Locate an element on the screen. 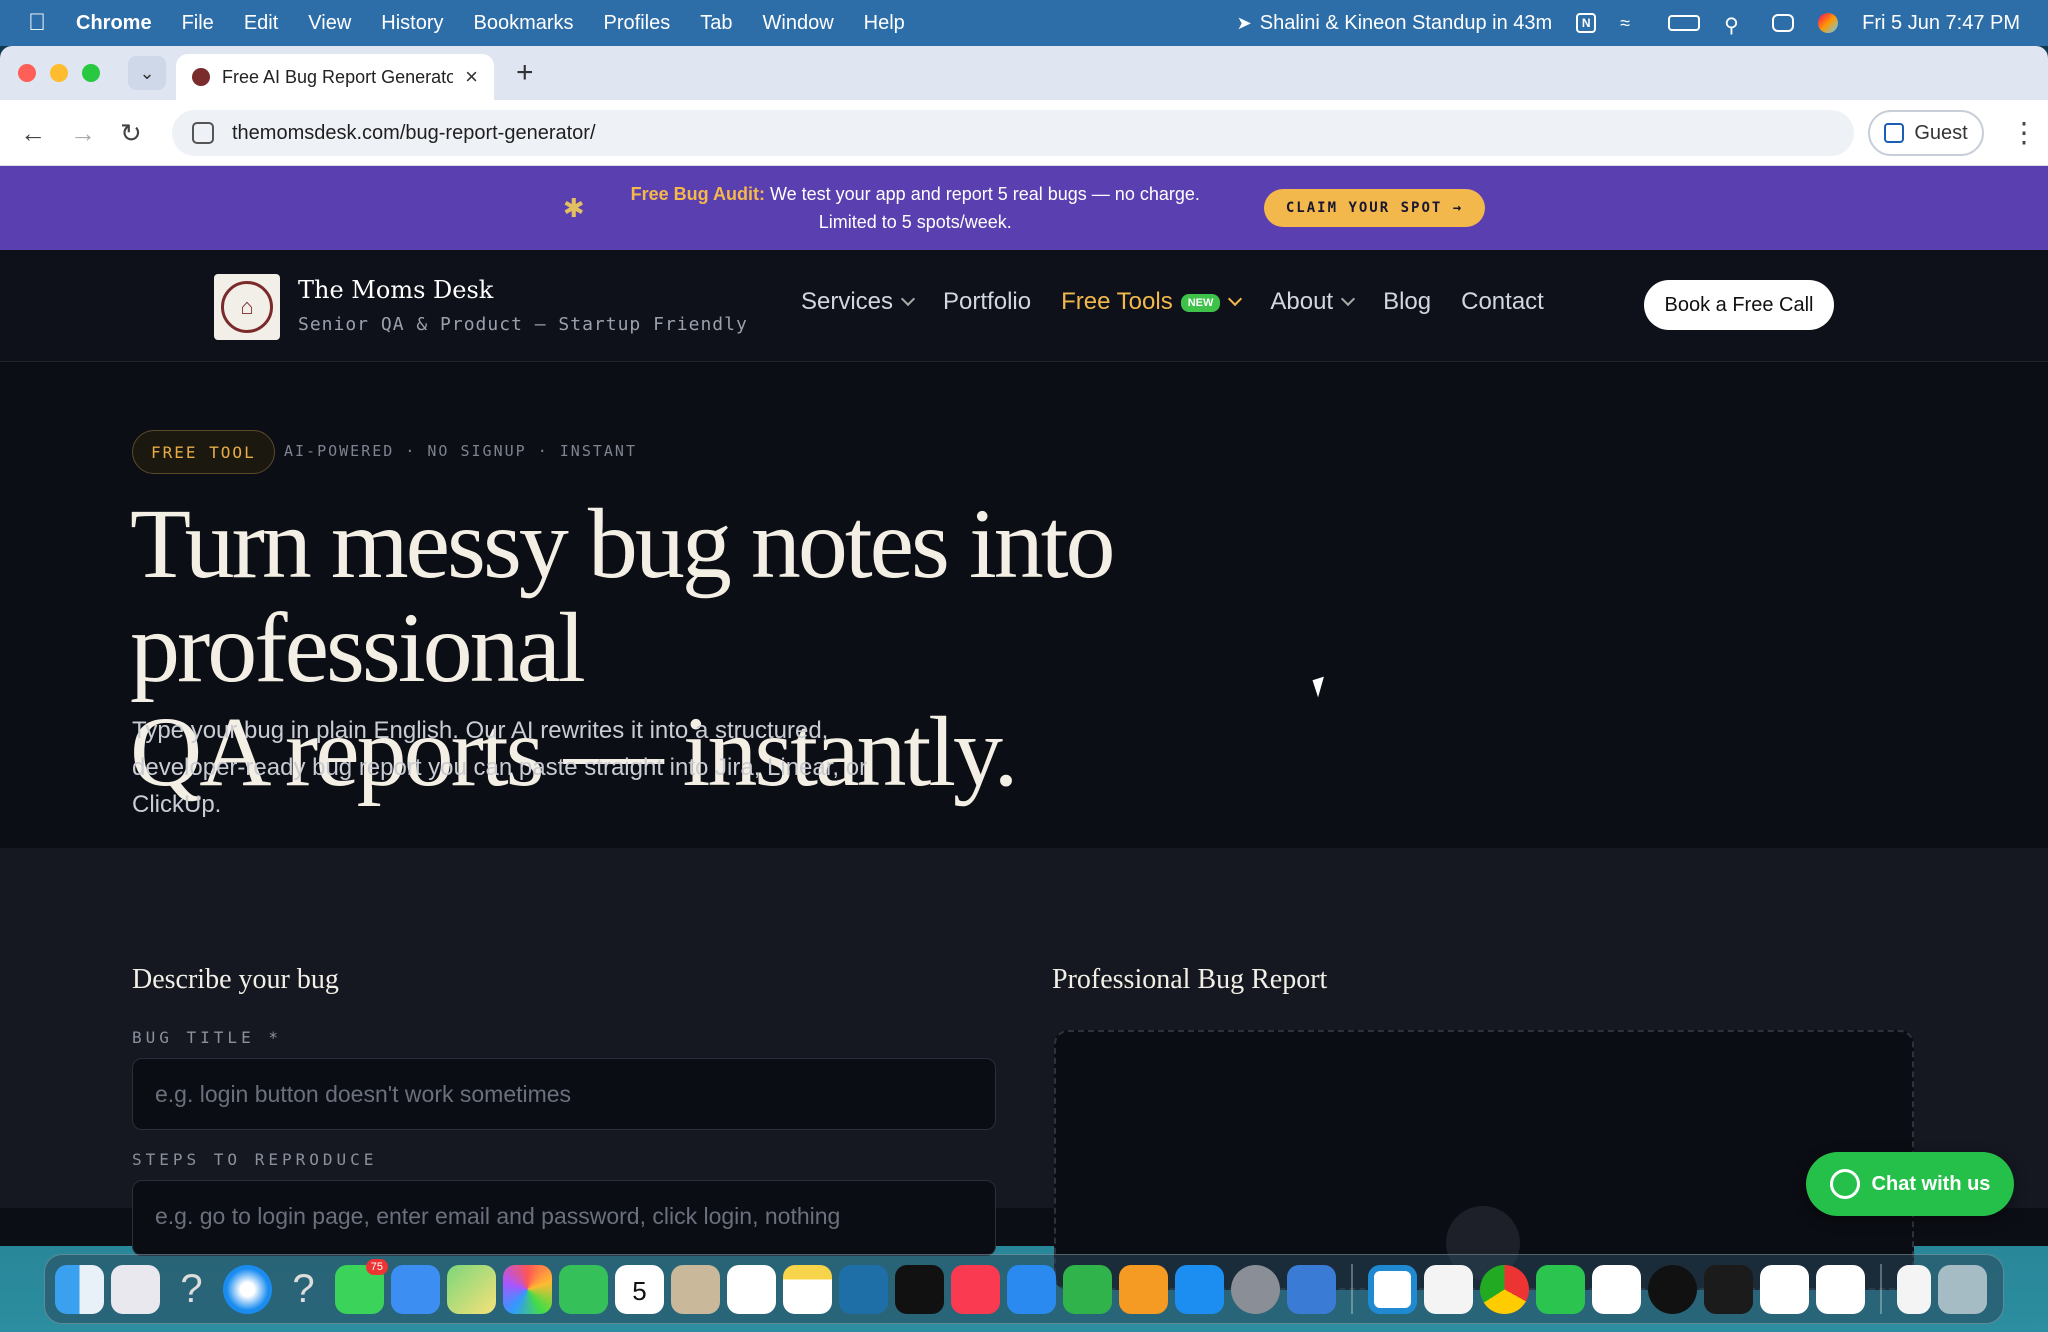 The image size is (2048, 1332). nav-about: About is located at coordinates (1313, 302).